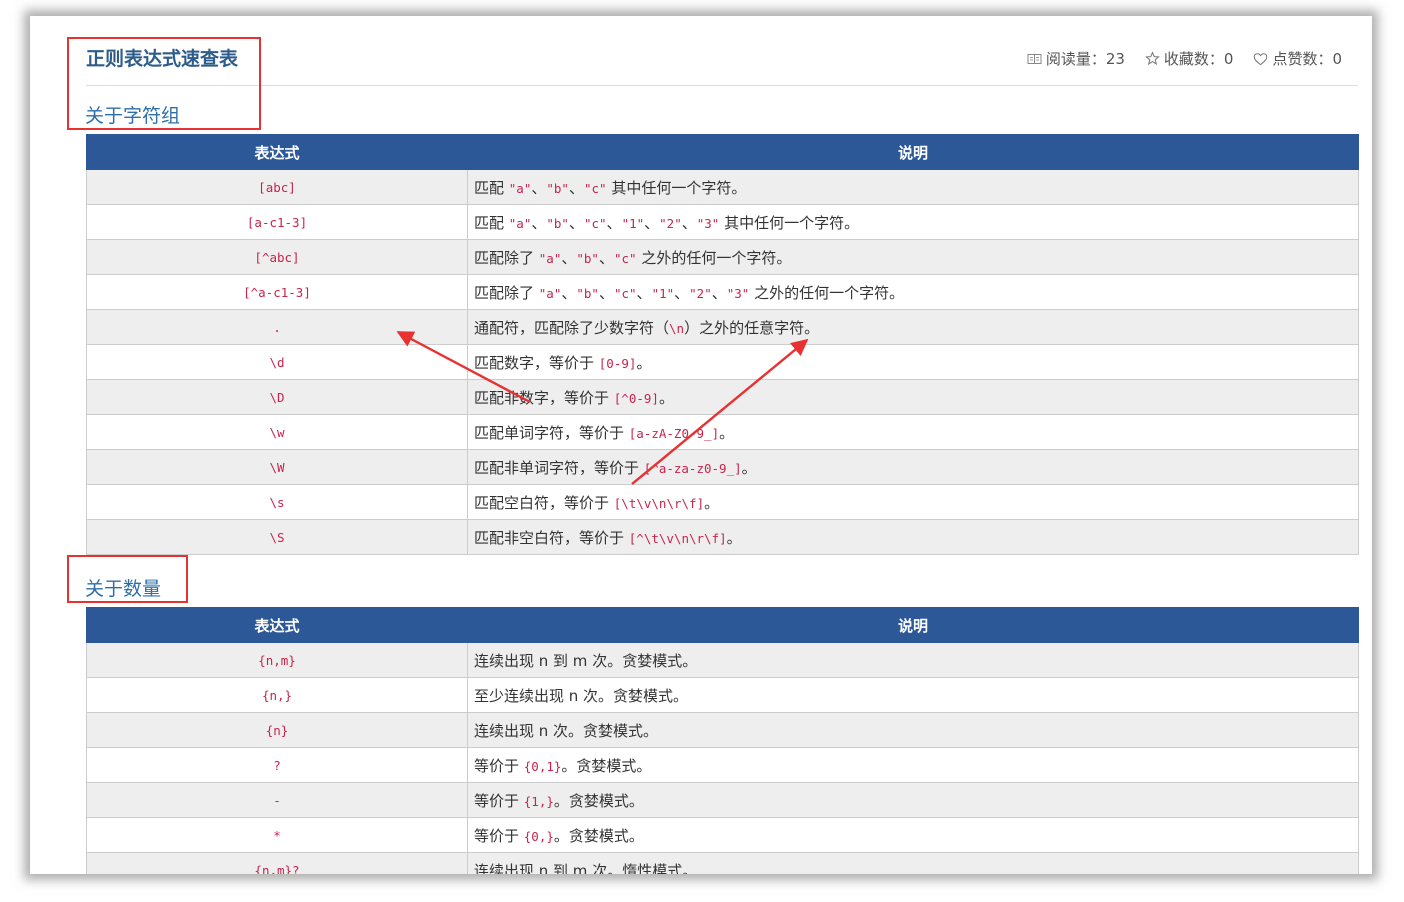 This screenshot has width=1404, height=902. I want to click on table-row: \S 匹配非空白符，等价于 [^\t\v\n\r\f]。, so click(722, 537).